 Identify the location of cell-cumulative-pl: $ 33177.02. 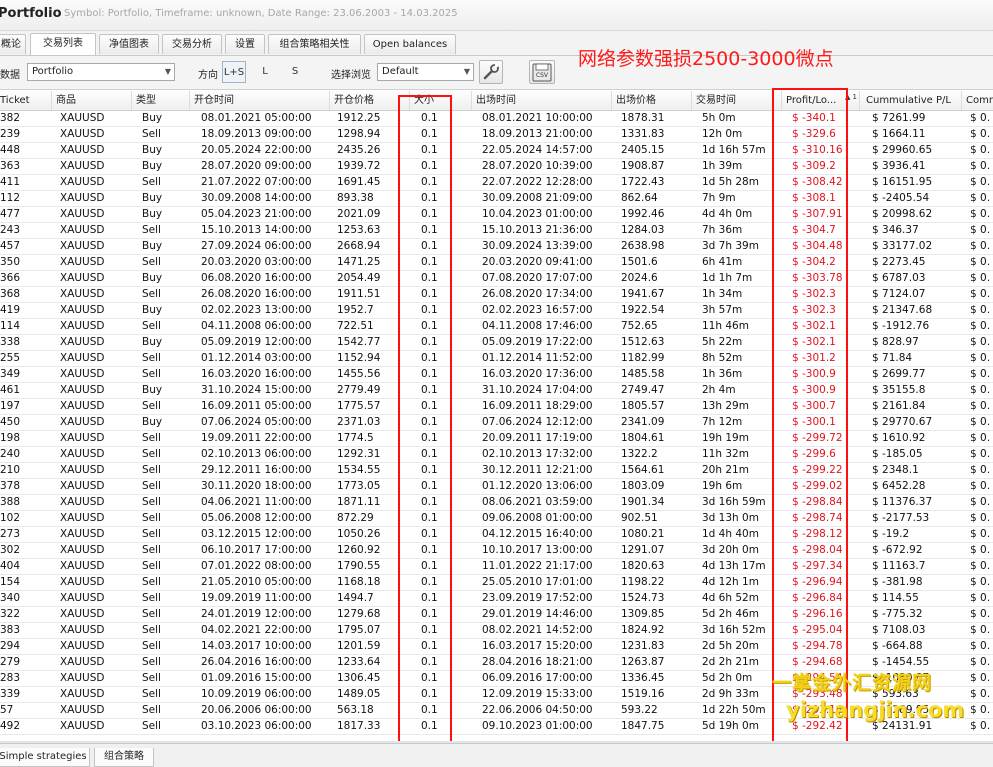
(902, 246).